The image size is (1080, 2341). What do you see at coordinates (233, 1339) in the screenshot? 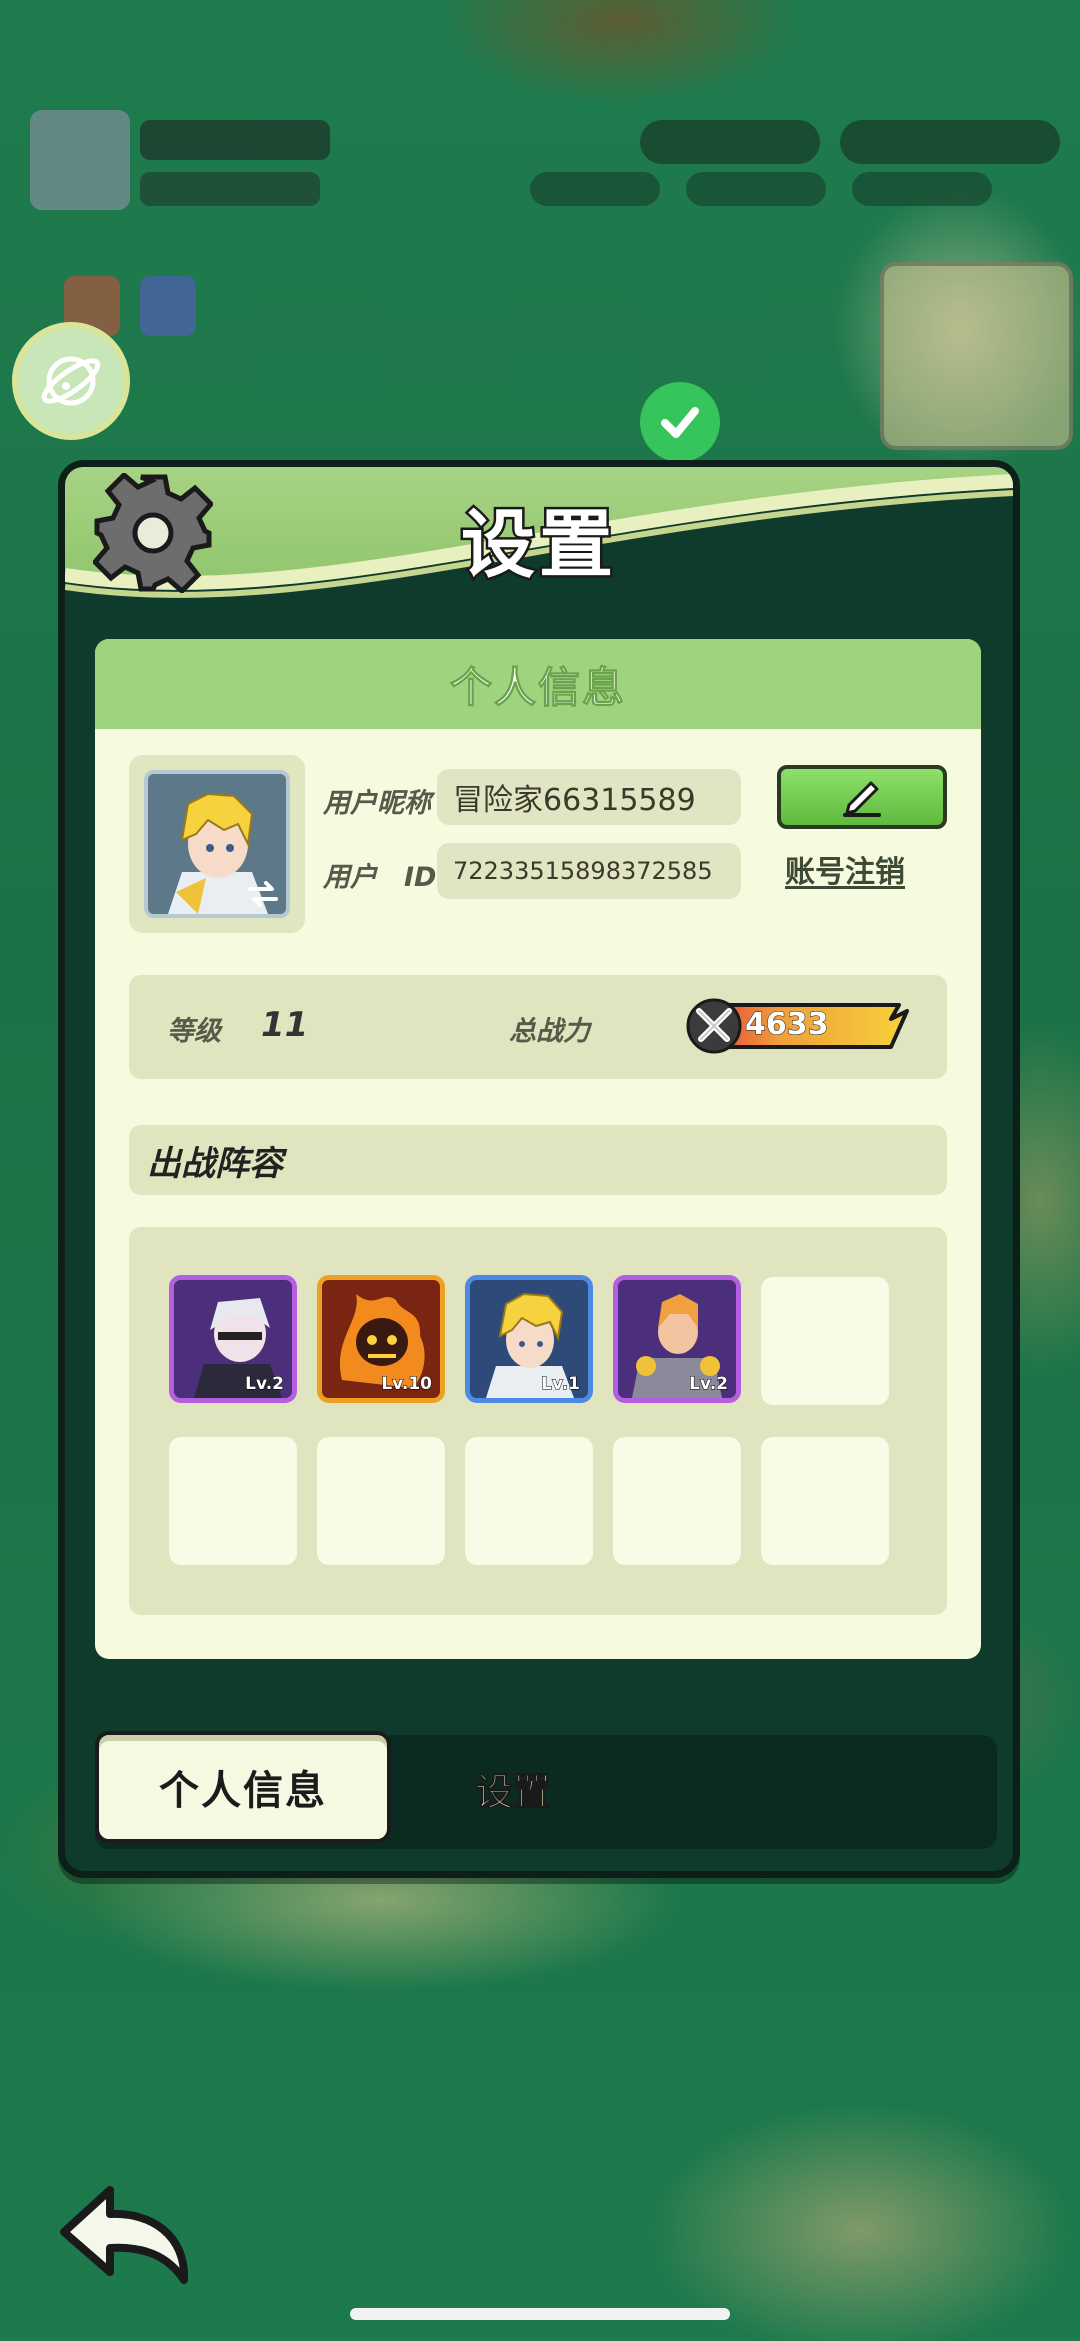
I see `hero-slot-1: Lv.2` at bounding box center [233, 1339].